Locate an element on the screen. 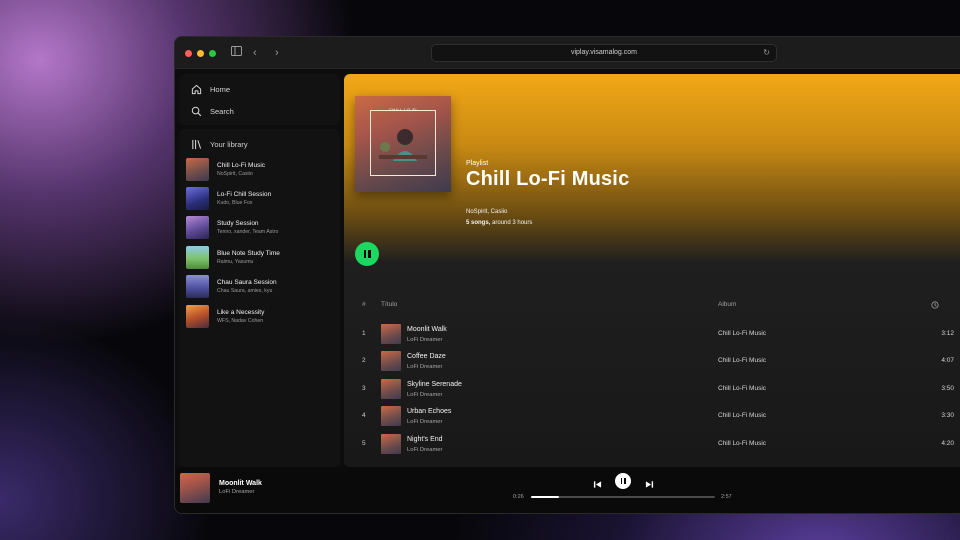 The width and height of the screenshot is (960, 540). library-header: Your library is located at coordinates (219, 144).